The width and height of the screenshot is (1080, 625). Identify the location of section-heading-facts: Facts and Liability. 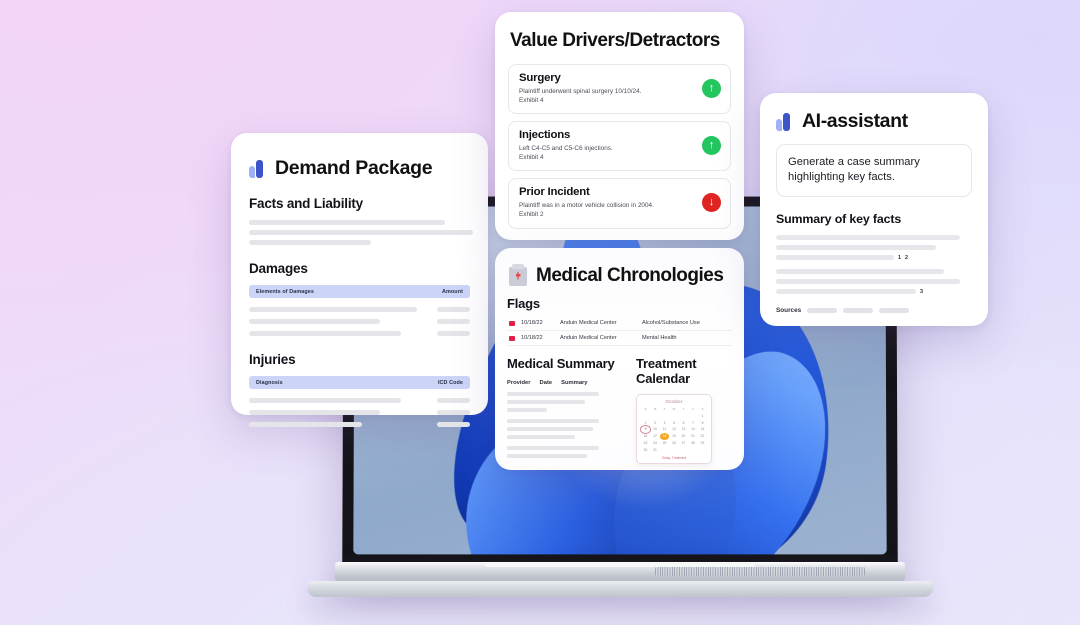
(306, 203).